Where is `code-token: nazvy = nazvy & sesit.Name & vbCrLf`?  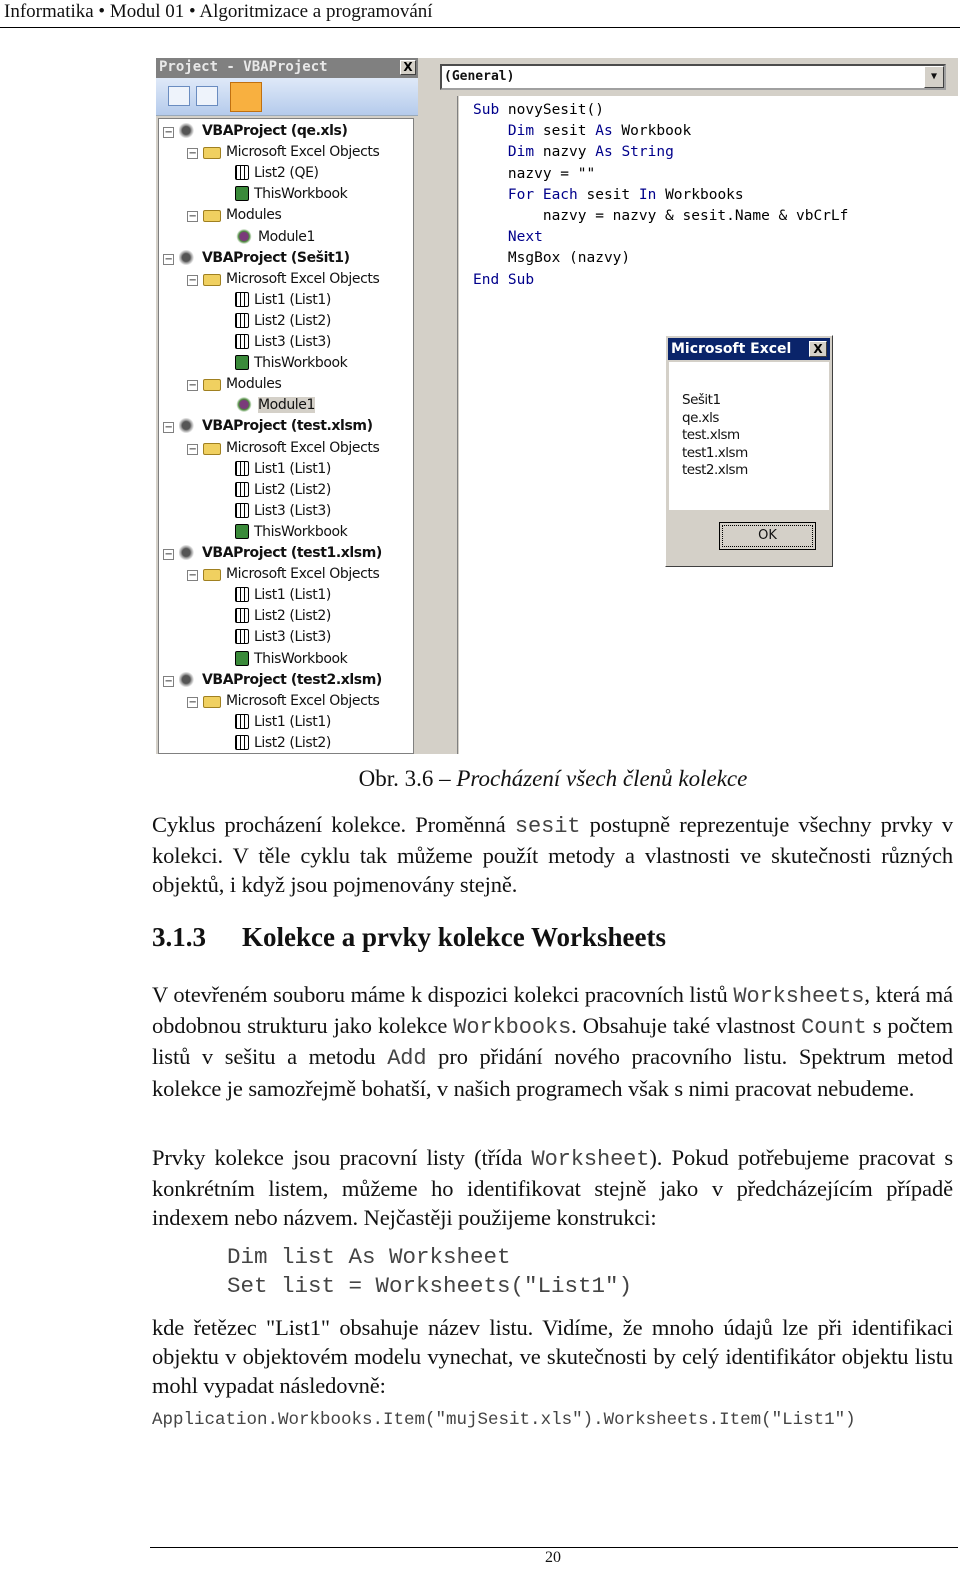 code-token: nazvy = nazvy & sesit.Name & vbCrLf is located at coordinates (661, 216).